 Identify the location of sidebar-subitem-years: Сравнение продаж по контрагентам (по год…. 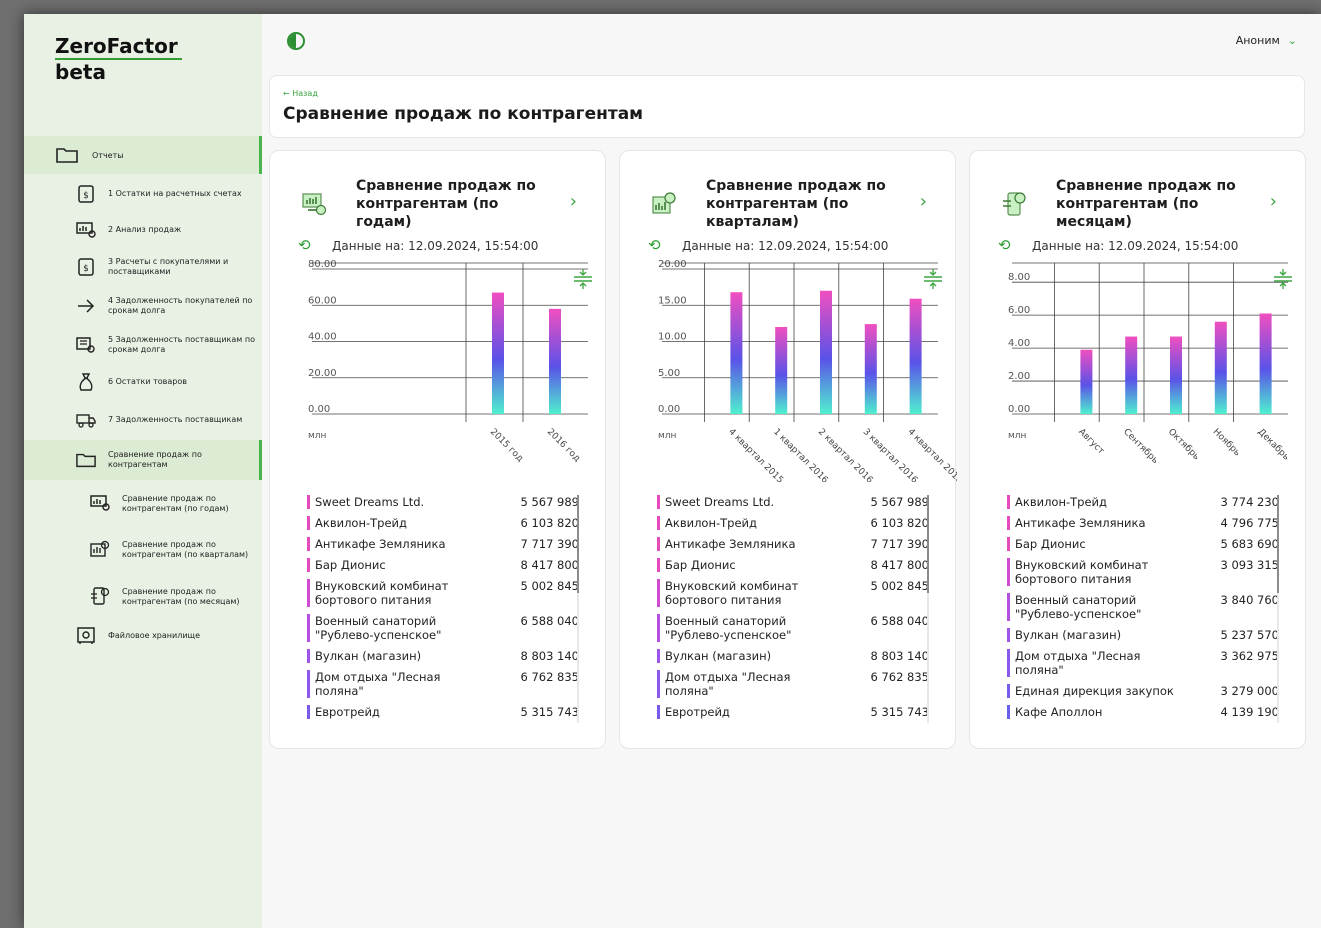
(143, 504).